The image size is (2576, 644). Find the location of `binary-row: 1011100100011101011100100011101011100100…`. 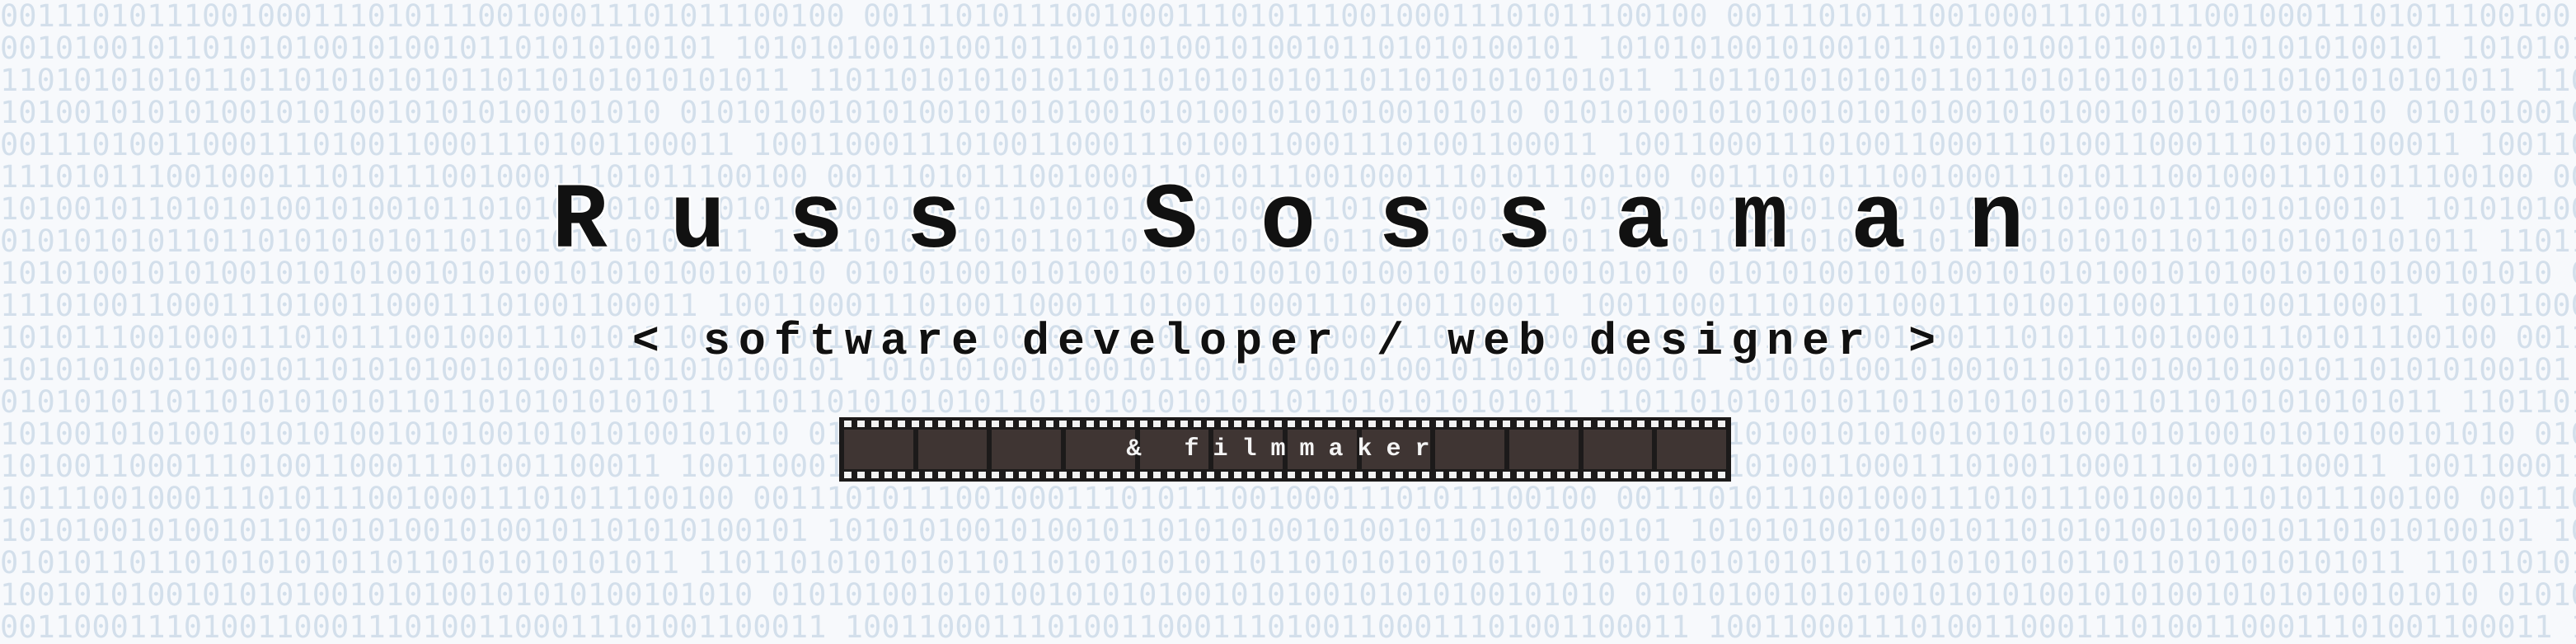

binary-row: 1011100100011101011100100011101011100100… is located at coordinates (1288, 498).